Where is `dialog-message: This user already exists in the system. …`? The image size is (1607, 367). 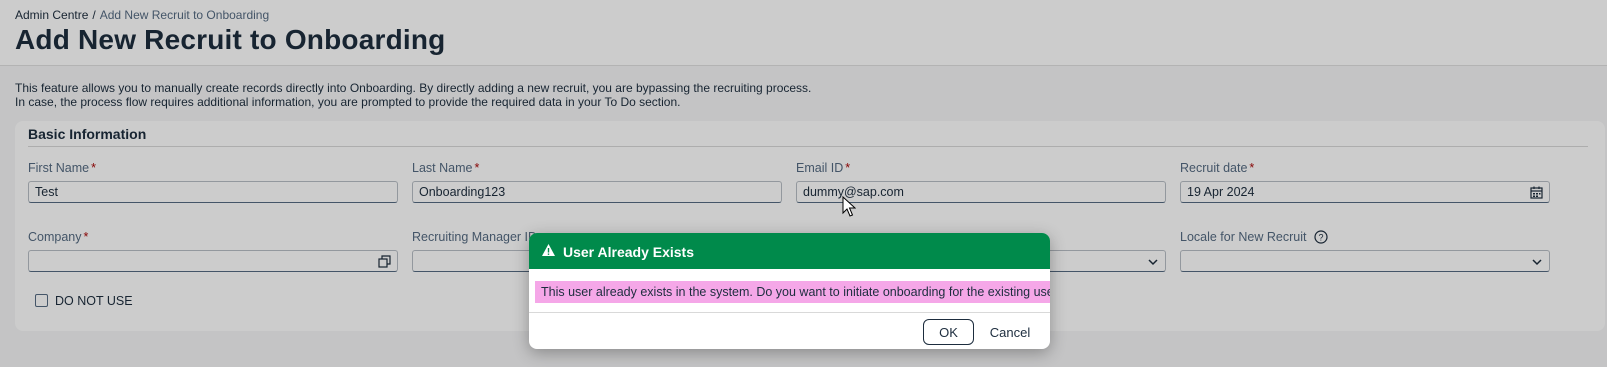 dialog-message: This user already exists in the system. … is located at coordinates (792, 292).